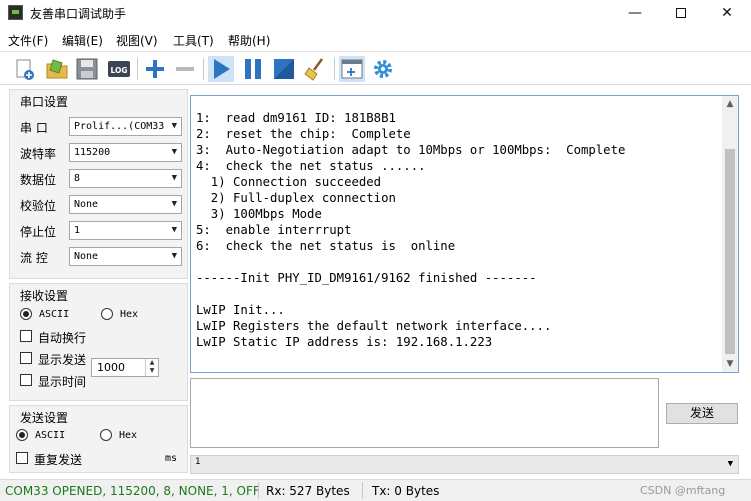 The height and width of the screenshot is (501, 751). I want to click on show-time-checkbox, so click(26, 380).